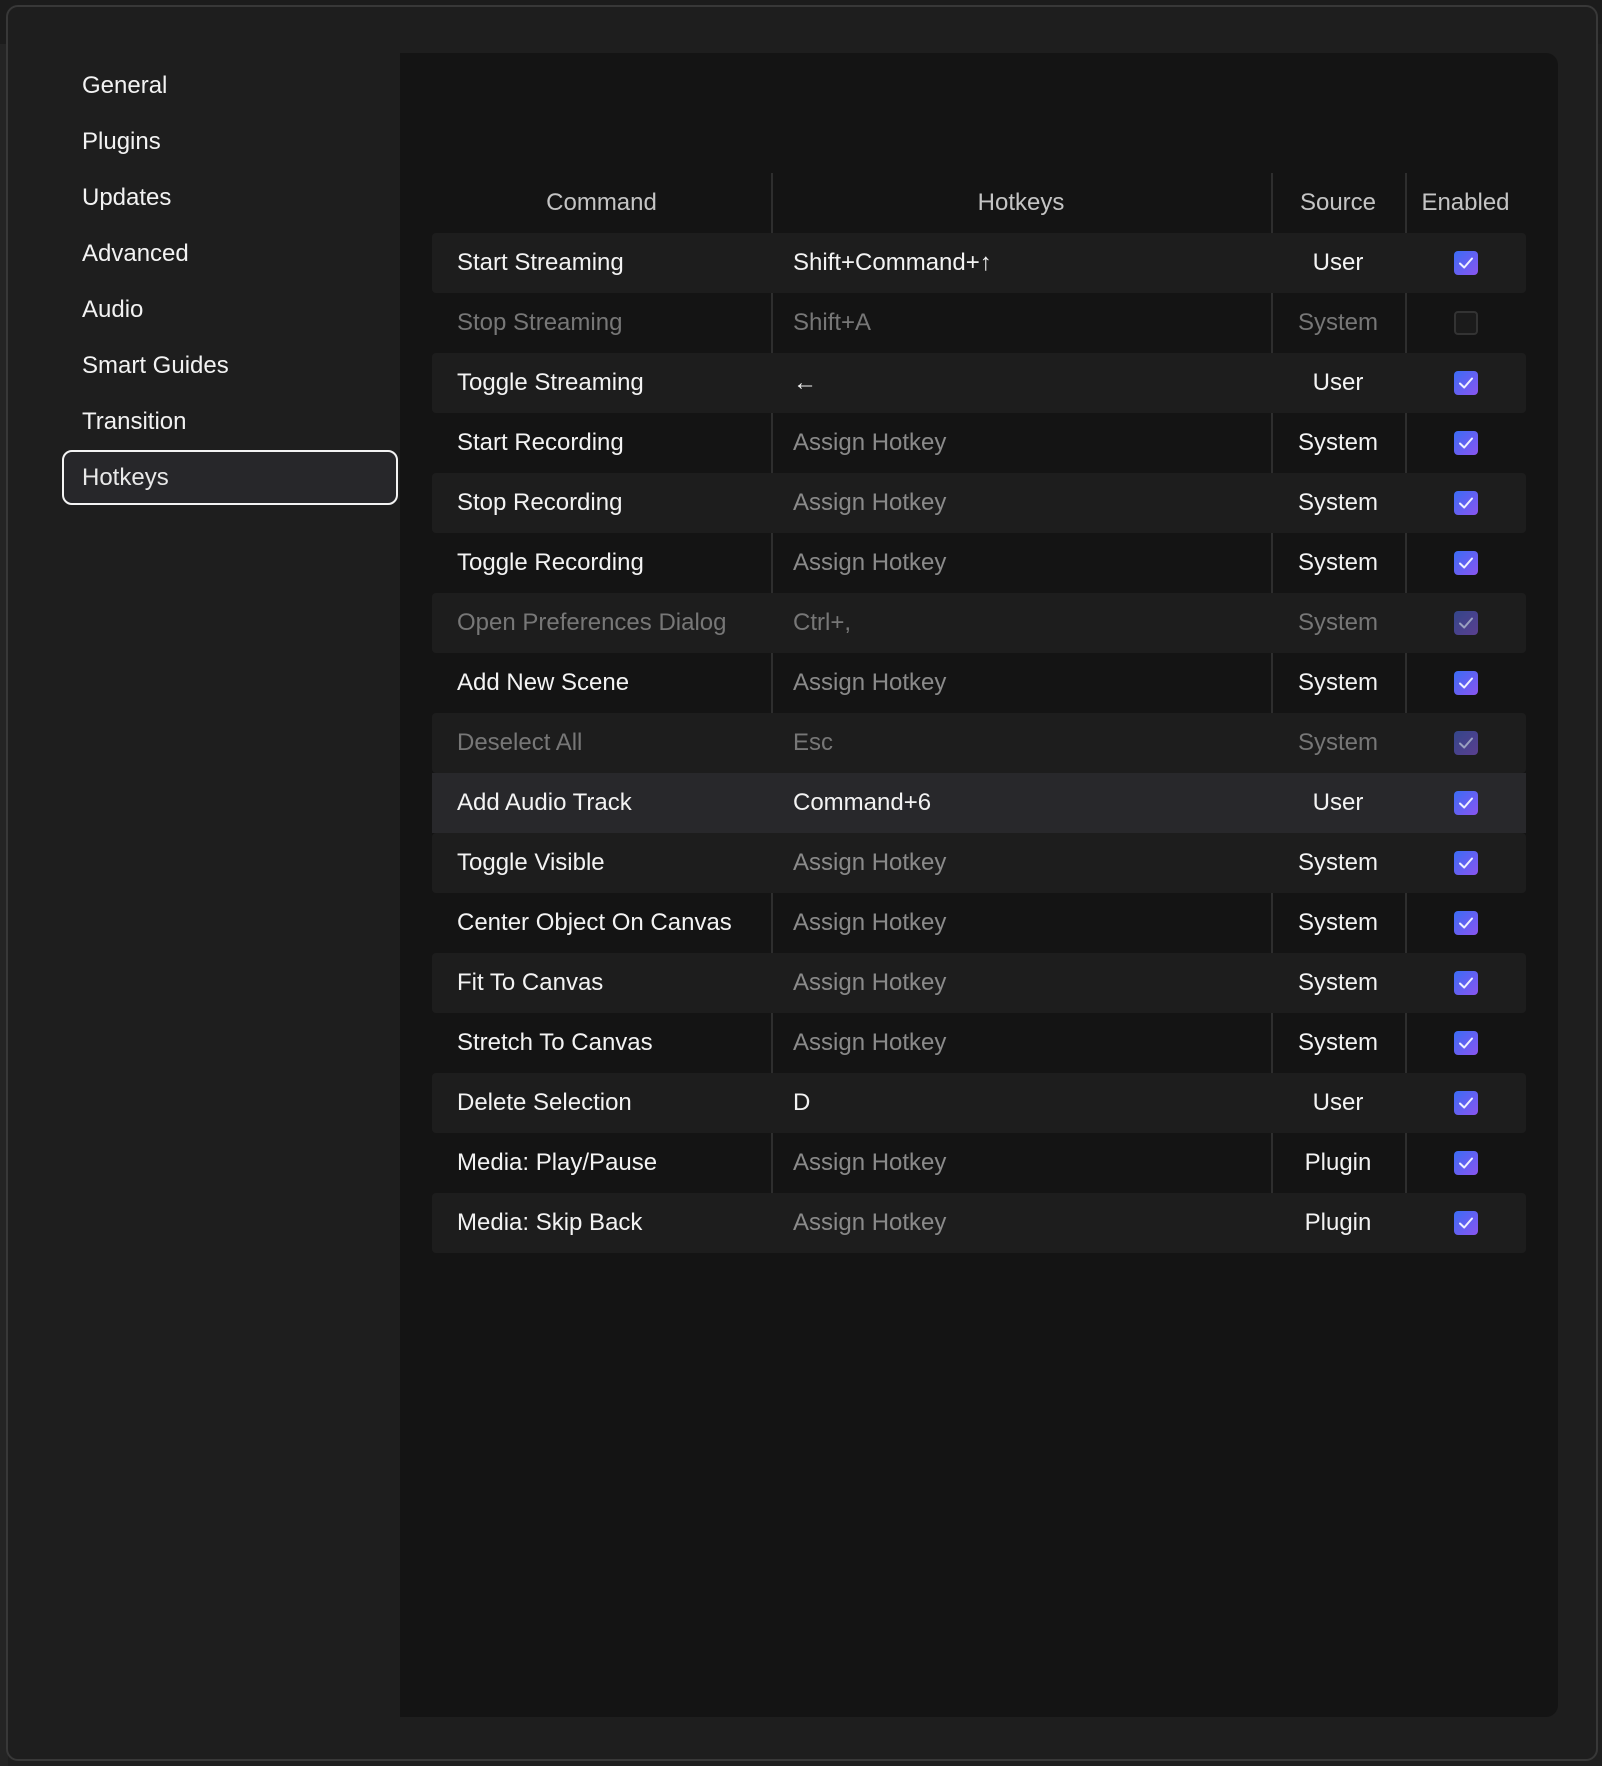 This screenshot has width=1602, height=1766. I want to click on command-name: Stretch To Canvas, so click(555, 1042).